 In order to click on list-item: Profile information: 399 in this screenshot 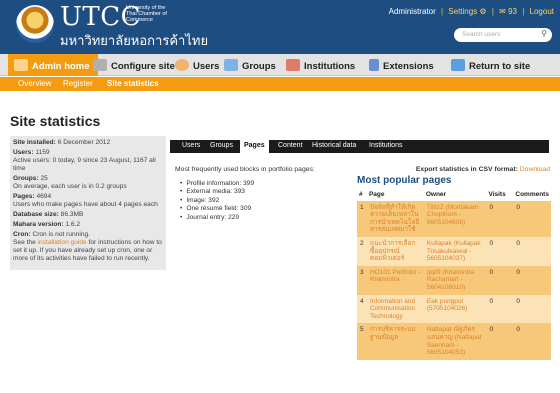, I will do `click(217, 184)`.